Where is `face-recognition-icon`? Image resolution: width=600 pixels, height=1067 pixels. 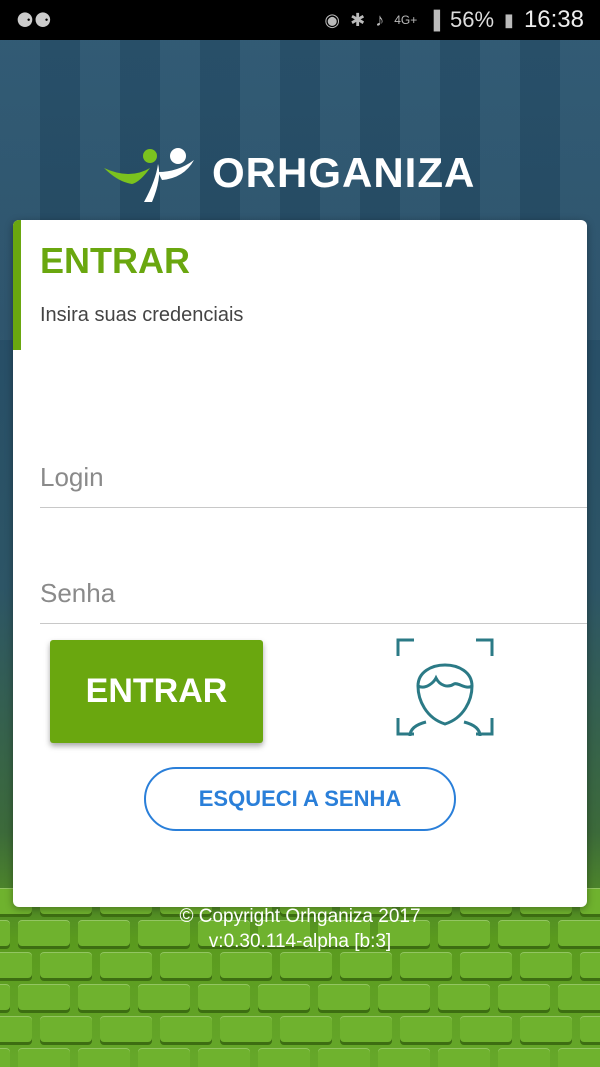 face-recognition-icon is located at coordinates (445, 687).